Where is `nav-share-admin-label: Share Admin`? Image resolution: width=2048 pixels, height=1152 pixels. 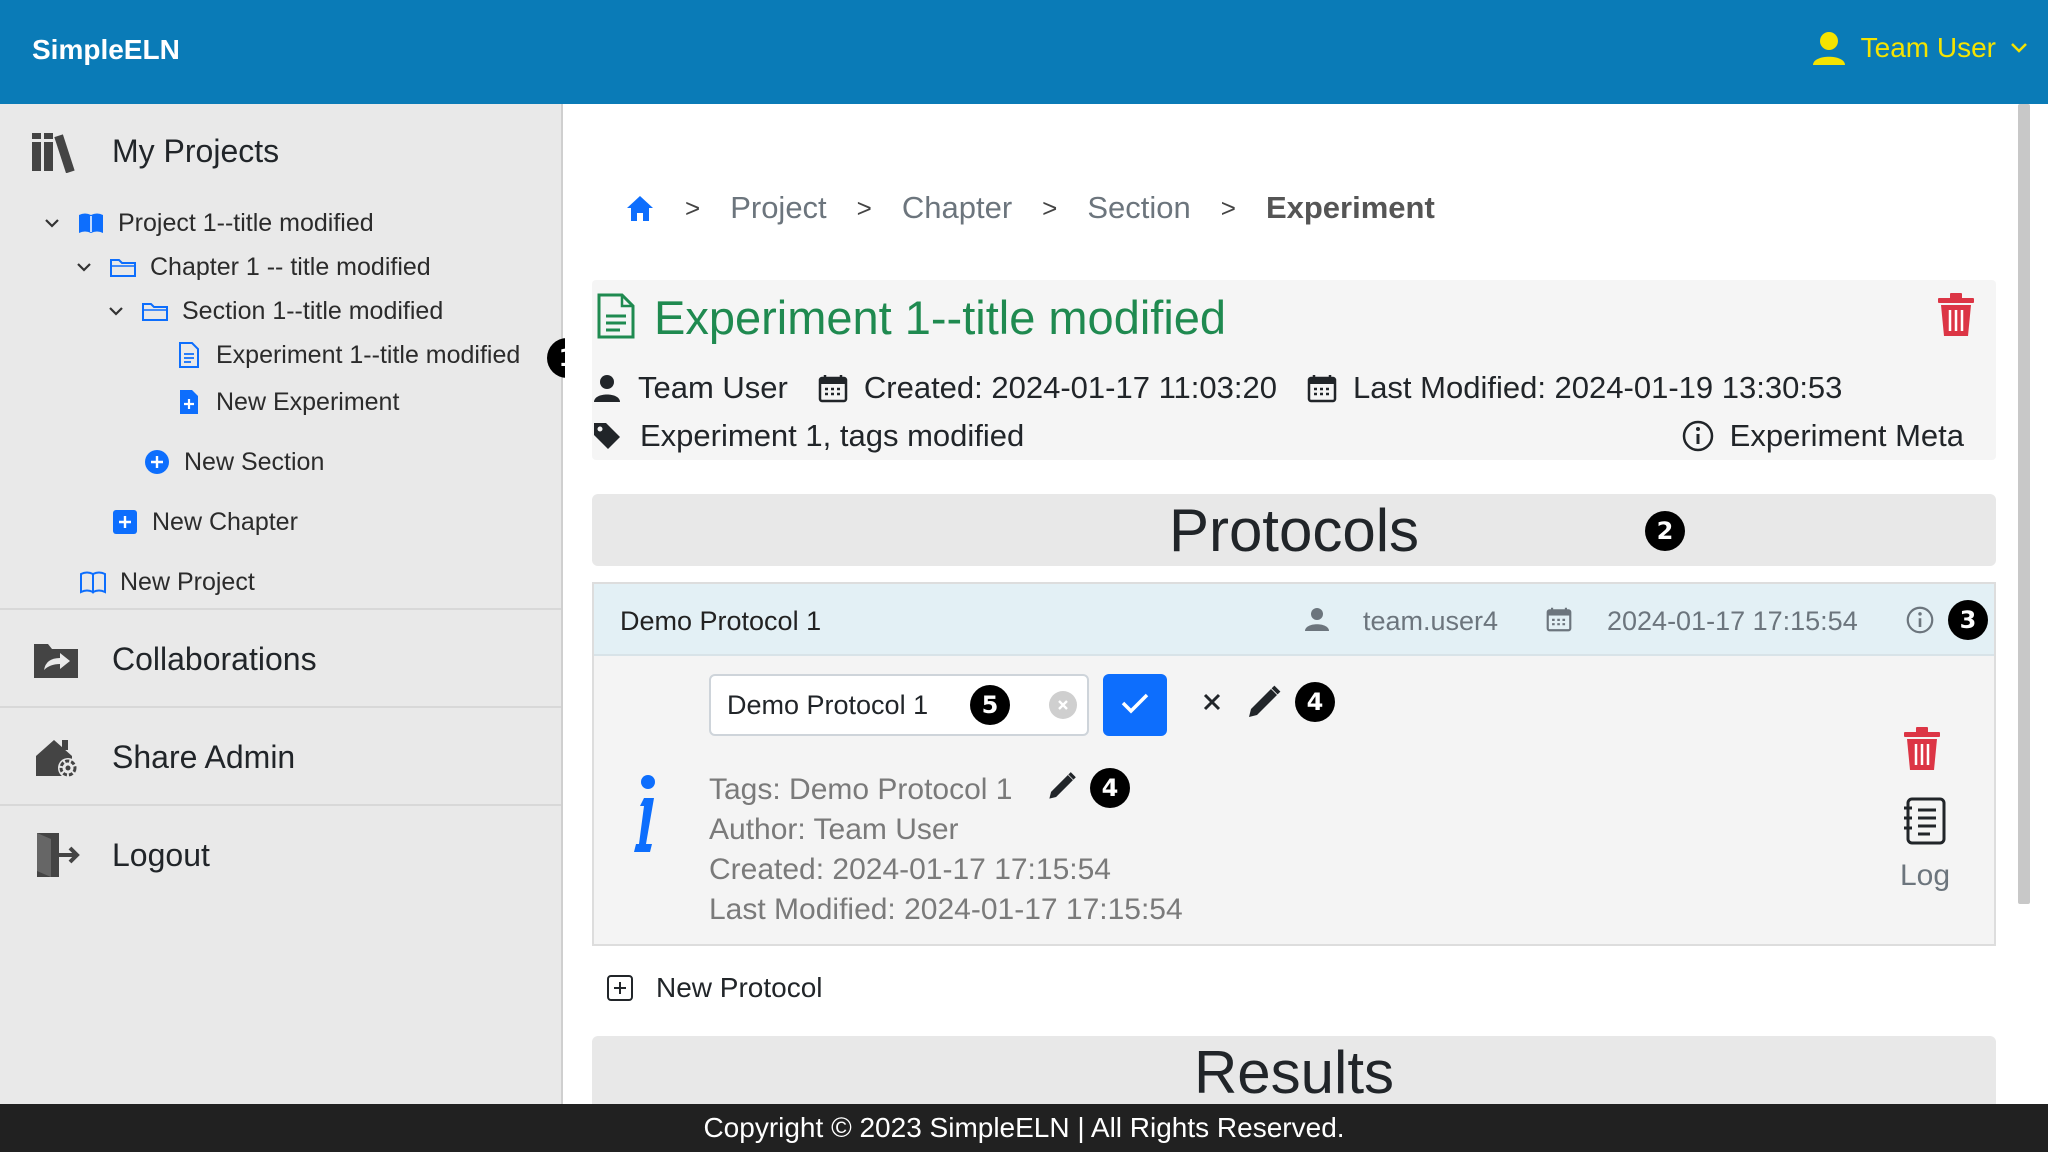
nav-share-admin-label: Share Admin is located at coordinates (204, 756).